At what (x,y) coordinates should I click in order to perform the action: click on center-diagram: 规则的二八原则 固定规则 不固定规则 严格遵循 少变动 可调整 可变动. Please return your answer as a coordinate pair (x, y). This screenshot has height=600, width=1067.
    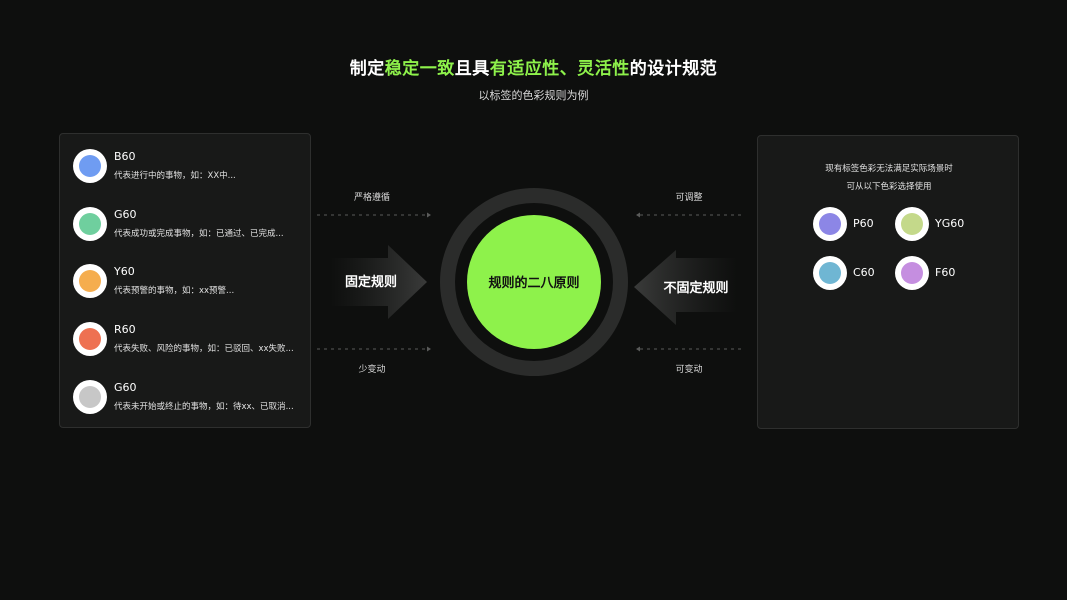
    Looking at the image, I should click on (531, 282).